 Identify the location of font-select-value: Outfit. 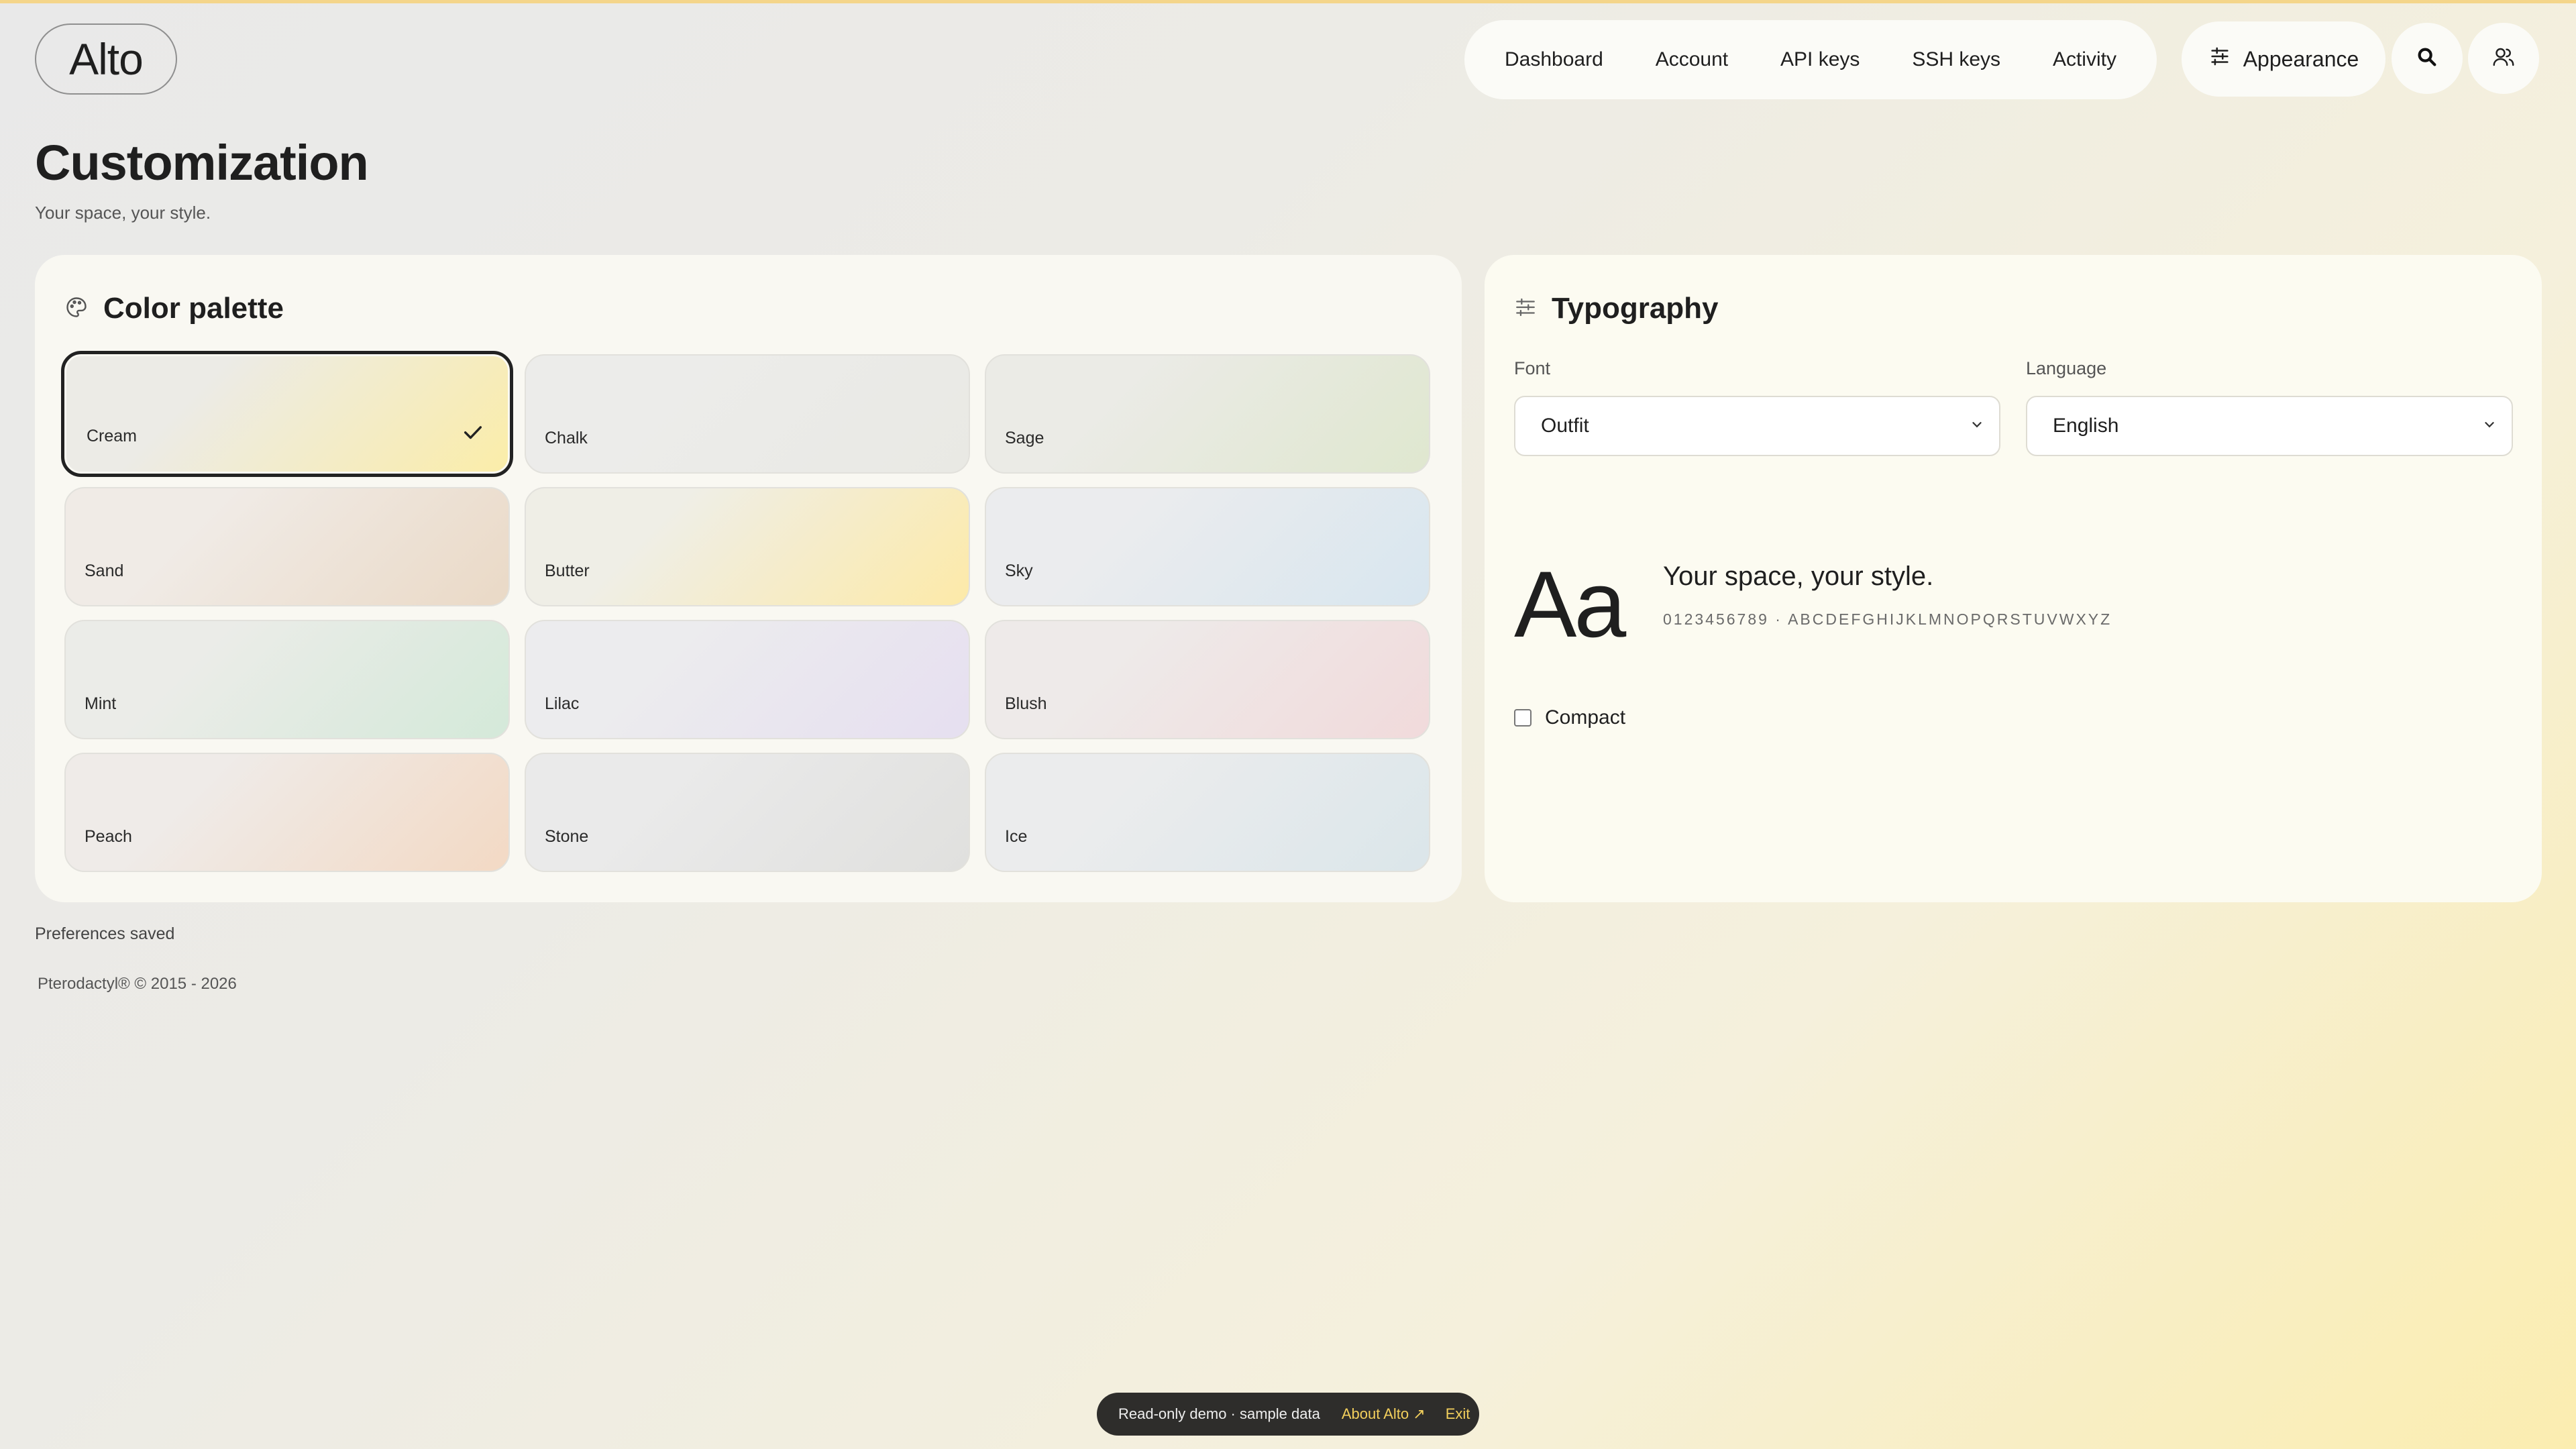
(1565, 426).